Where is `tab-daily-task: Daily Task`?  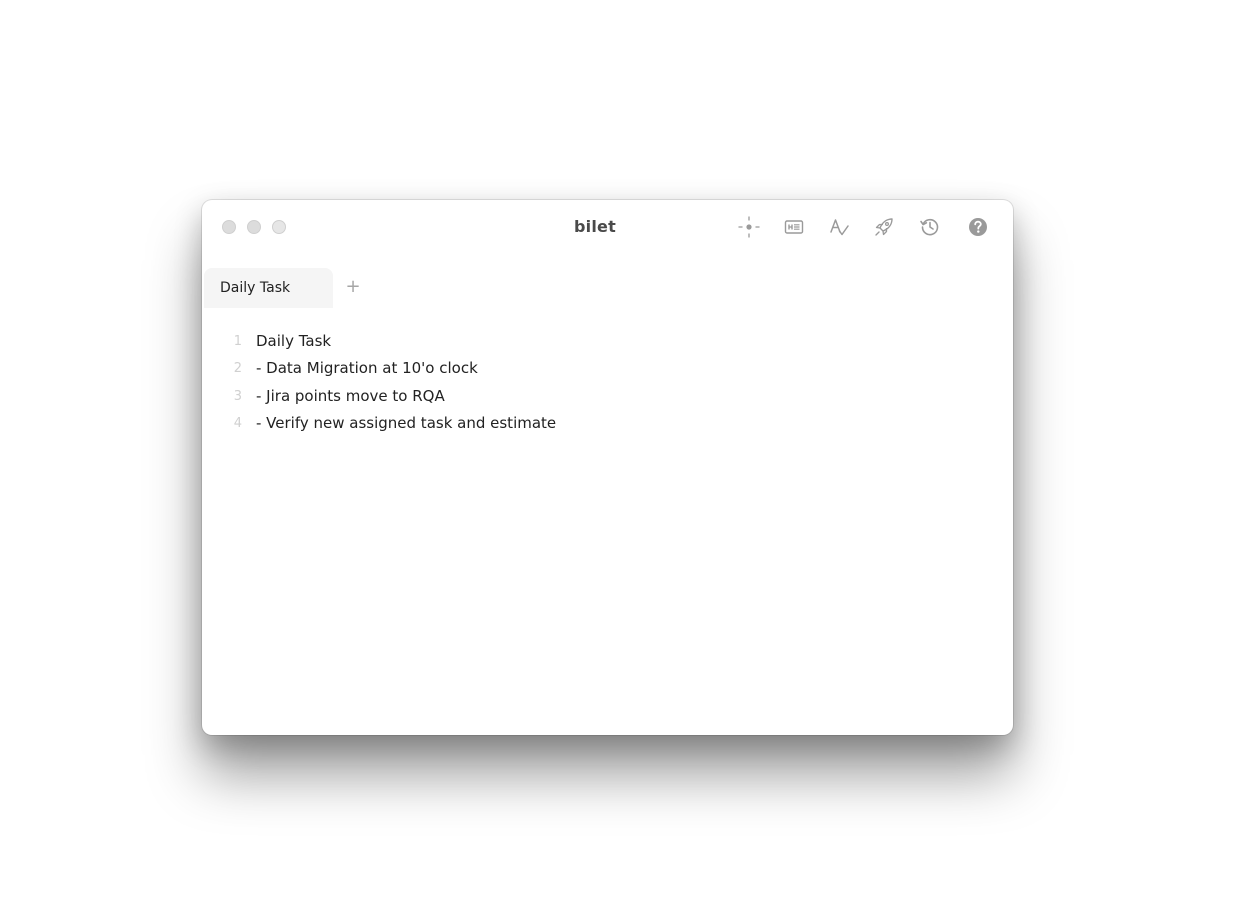 tab-daily-task: Daily Task is located at coordinates (268, 288).